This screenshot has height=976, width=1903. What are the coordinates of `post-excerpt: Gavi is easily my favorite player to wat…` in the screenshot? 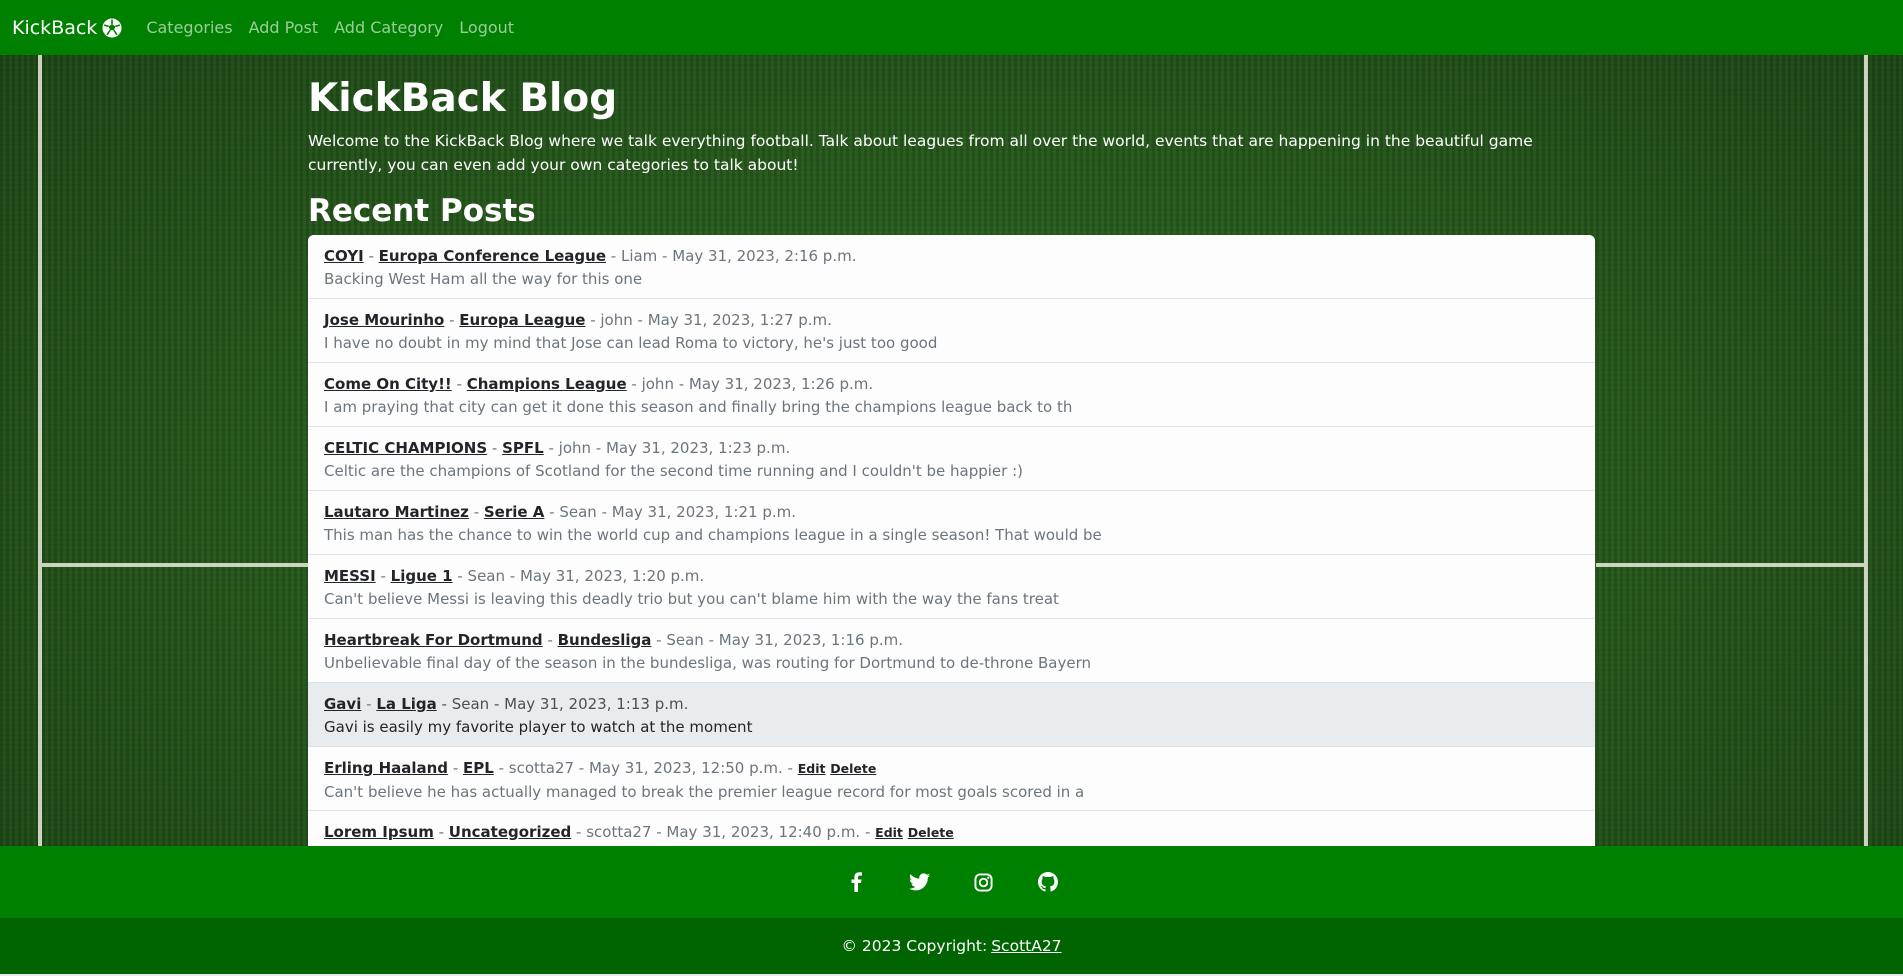 It's located at (538, 727).